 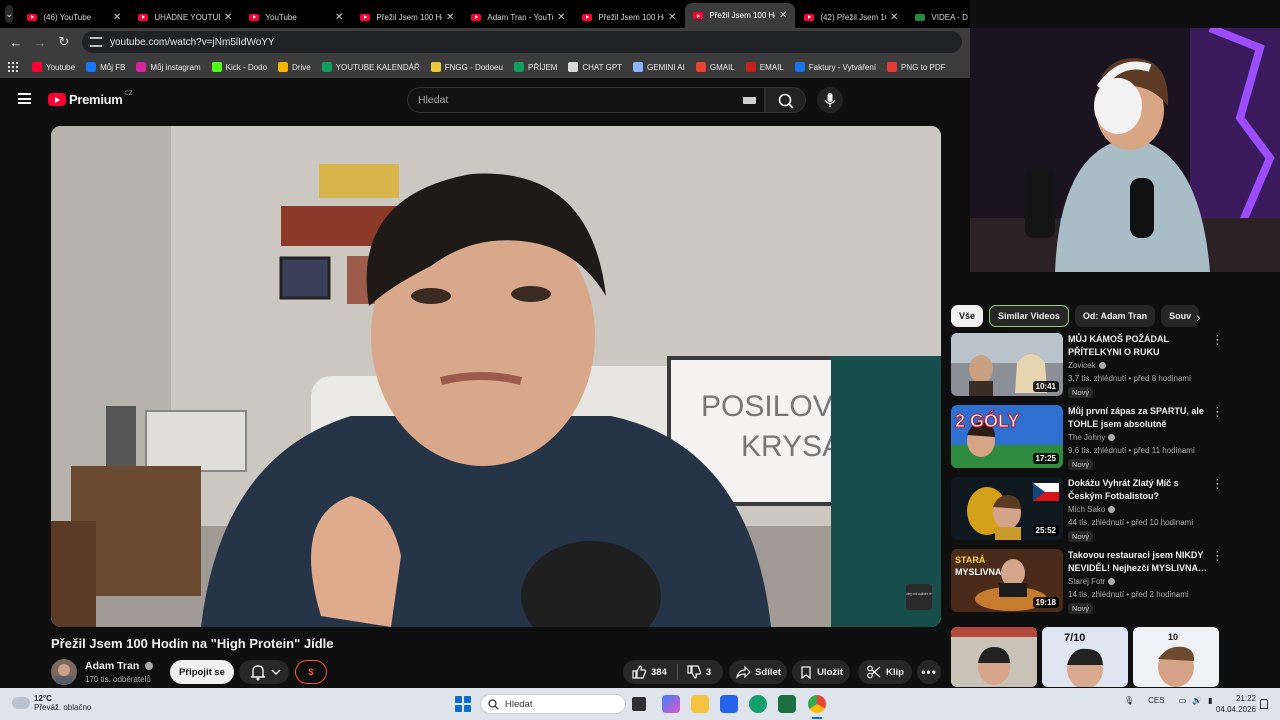 I want to click on outlook-icon, so click(x=729, y=704).